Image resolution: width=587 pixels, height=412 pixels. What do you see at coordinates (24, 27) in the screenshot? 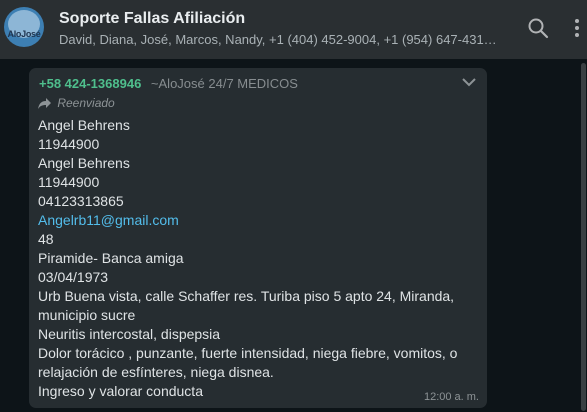
I see `group-avatar: AloJosé` at bounding box center [24, 27].